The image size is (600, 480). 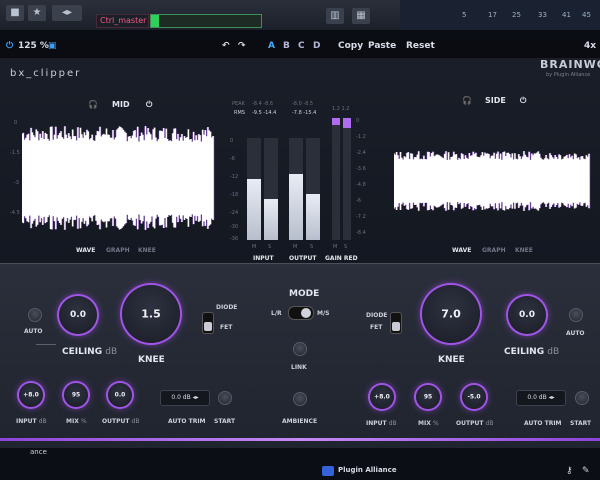 I want to click on output-meter-s, so click(x=313, y=189).